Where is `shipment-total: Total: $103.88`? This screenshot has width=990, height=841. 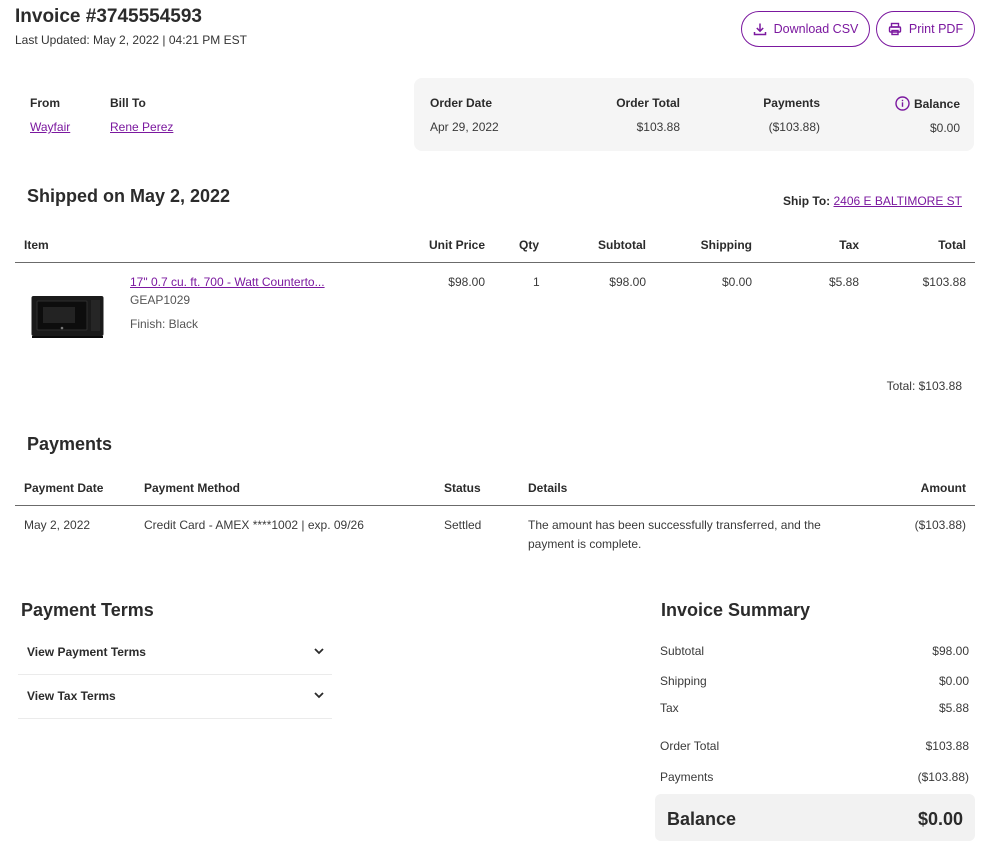 shipment-total: Total: $103.88 is located at coordinates (924, 386).